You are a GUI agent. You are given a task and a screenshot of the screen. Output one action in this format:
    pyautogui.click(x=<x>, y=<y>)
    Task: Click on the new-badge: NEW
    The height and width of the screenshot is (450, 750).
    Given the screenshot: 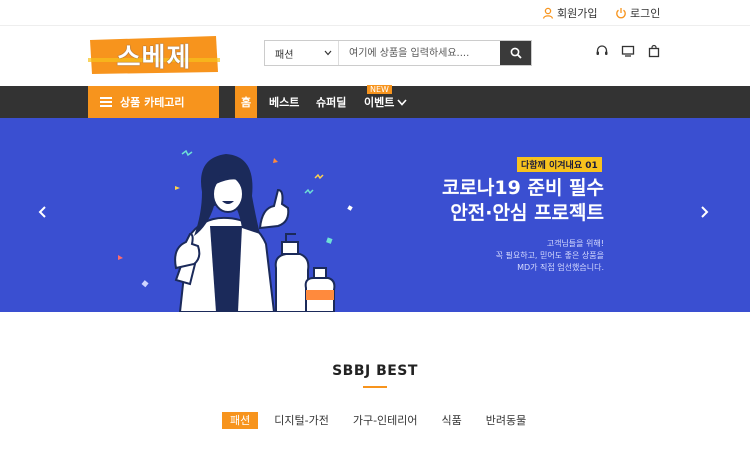 What is the action you would take?
    pyautogui.click(x=379, y=89)
    